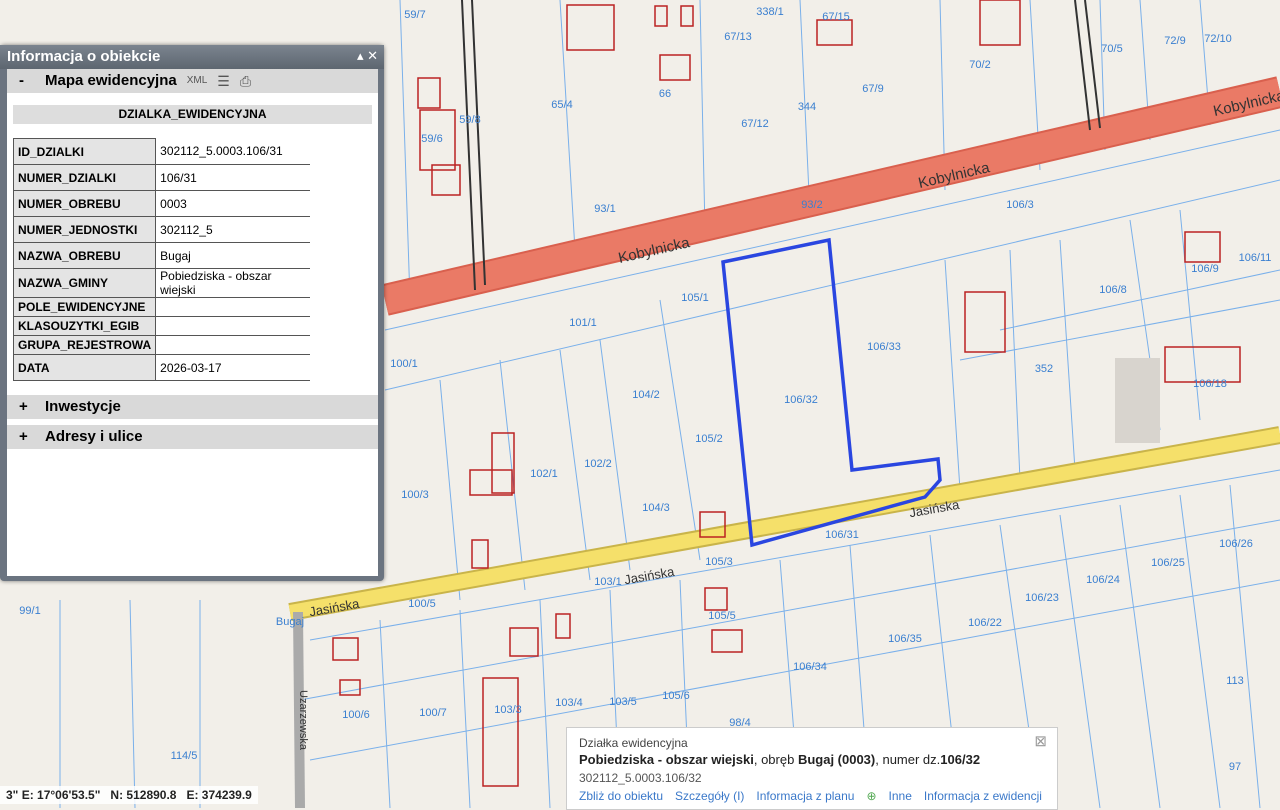 The width and height of the screenshot is (1280, 810). What do you see at coordinates (197, 81) in the screenshot?
I see `xml-icon: XML` at bounding box center [197, 81].